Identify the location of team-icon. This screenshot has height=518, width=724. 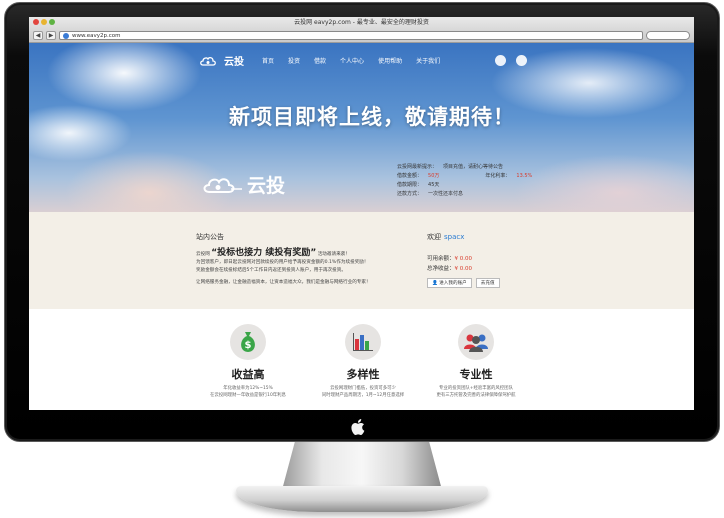
(476, 343).